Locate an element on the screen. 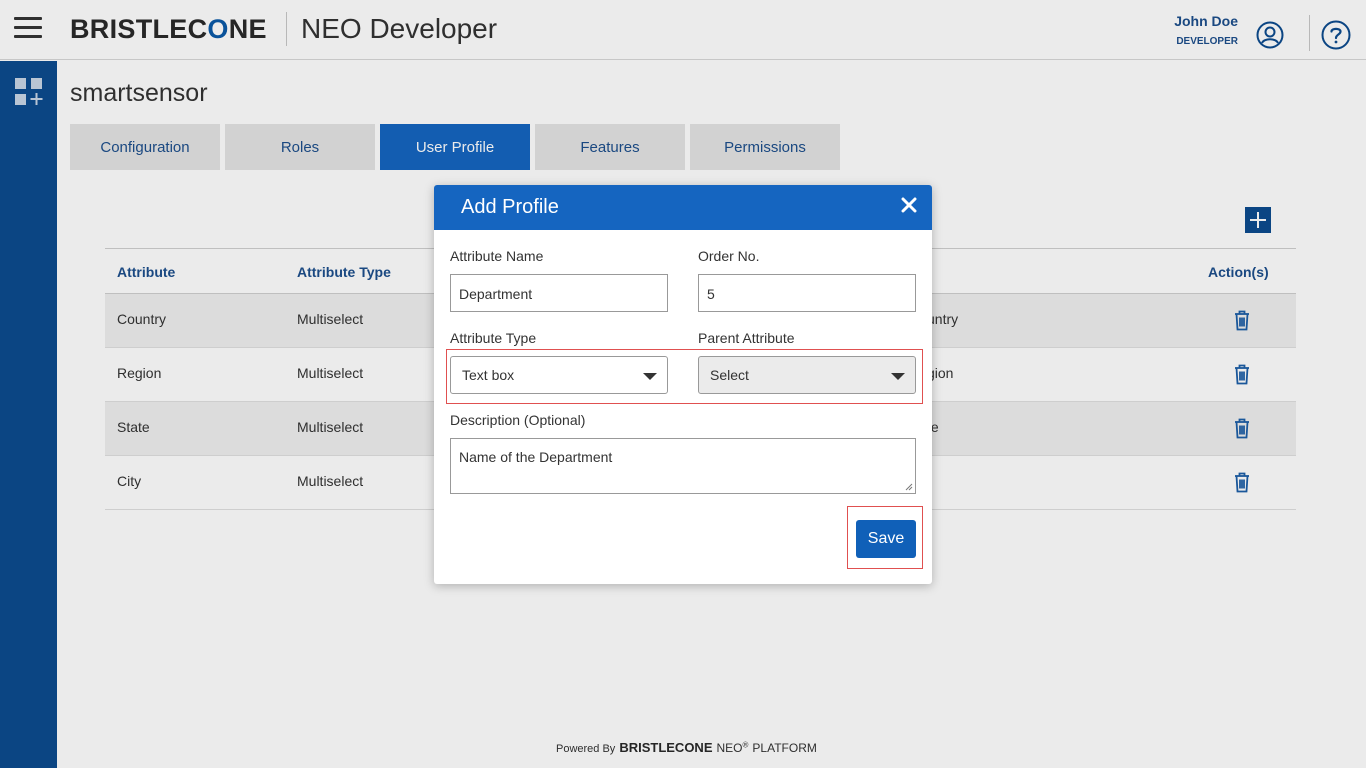  order-no-label: Order No. is located at coordinates (729, 256).